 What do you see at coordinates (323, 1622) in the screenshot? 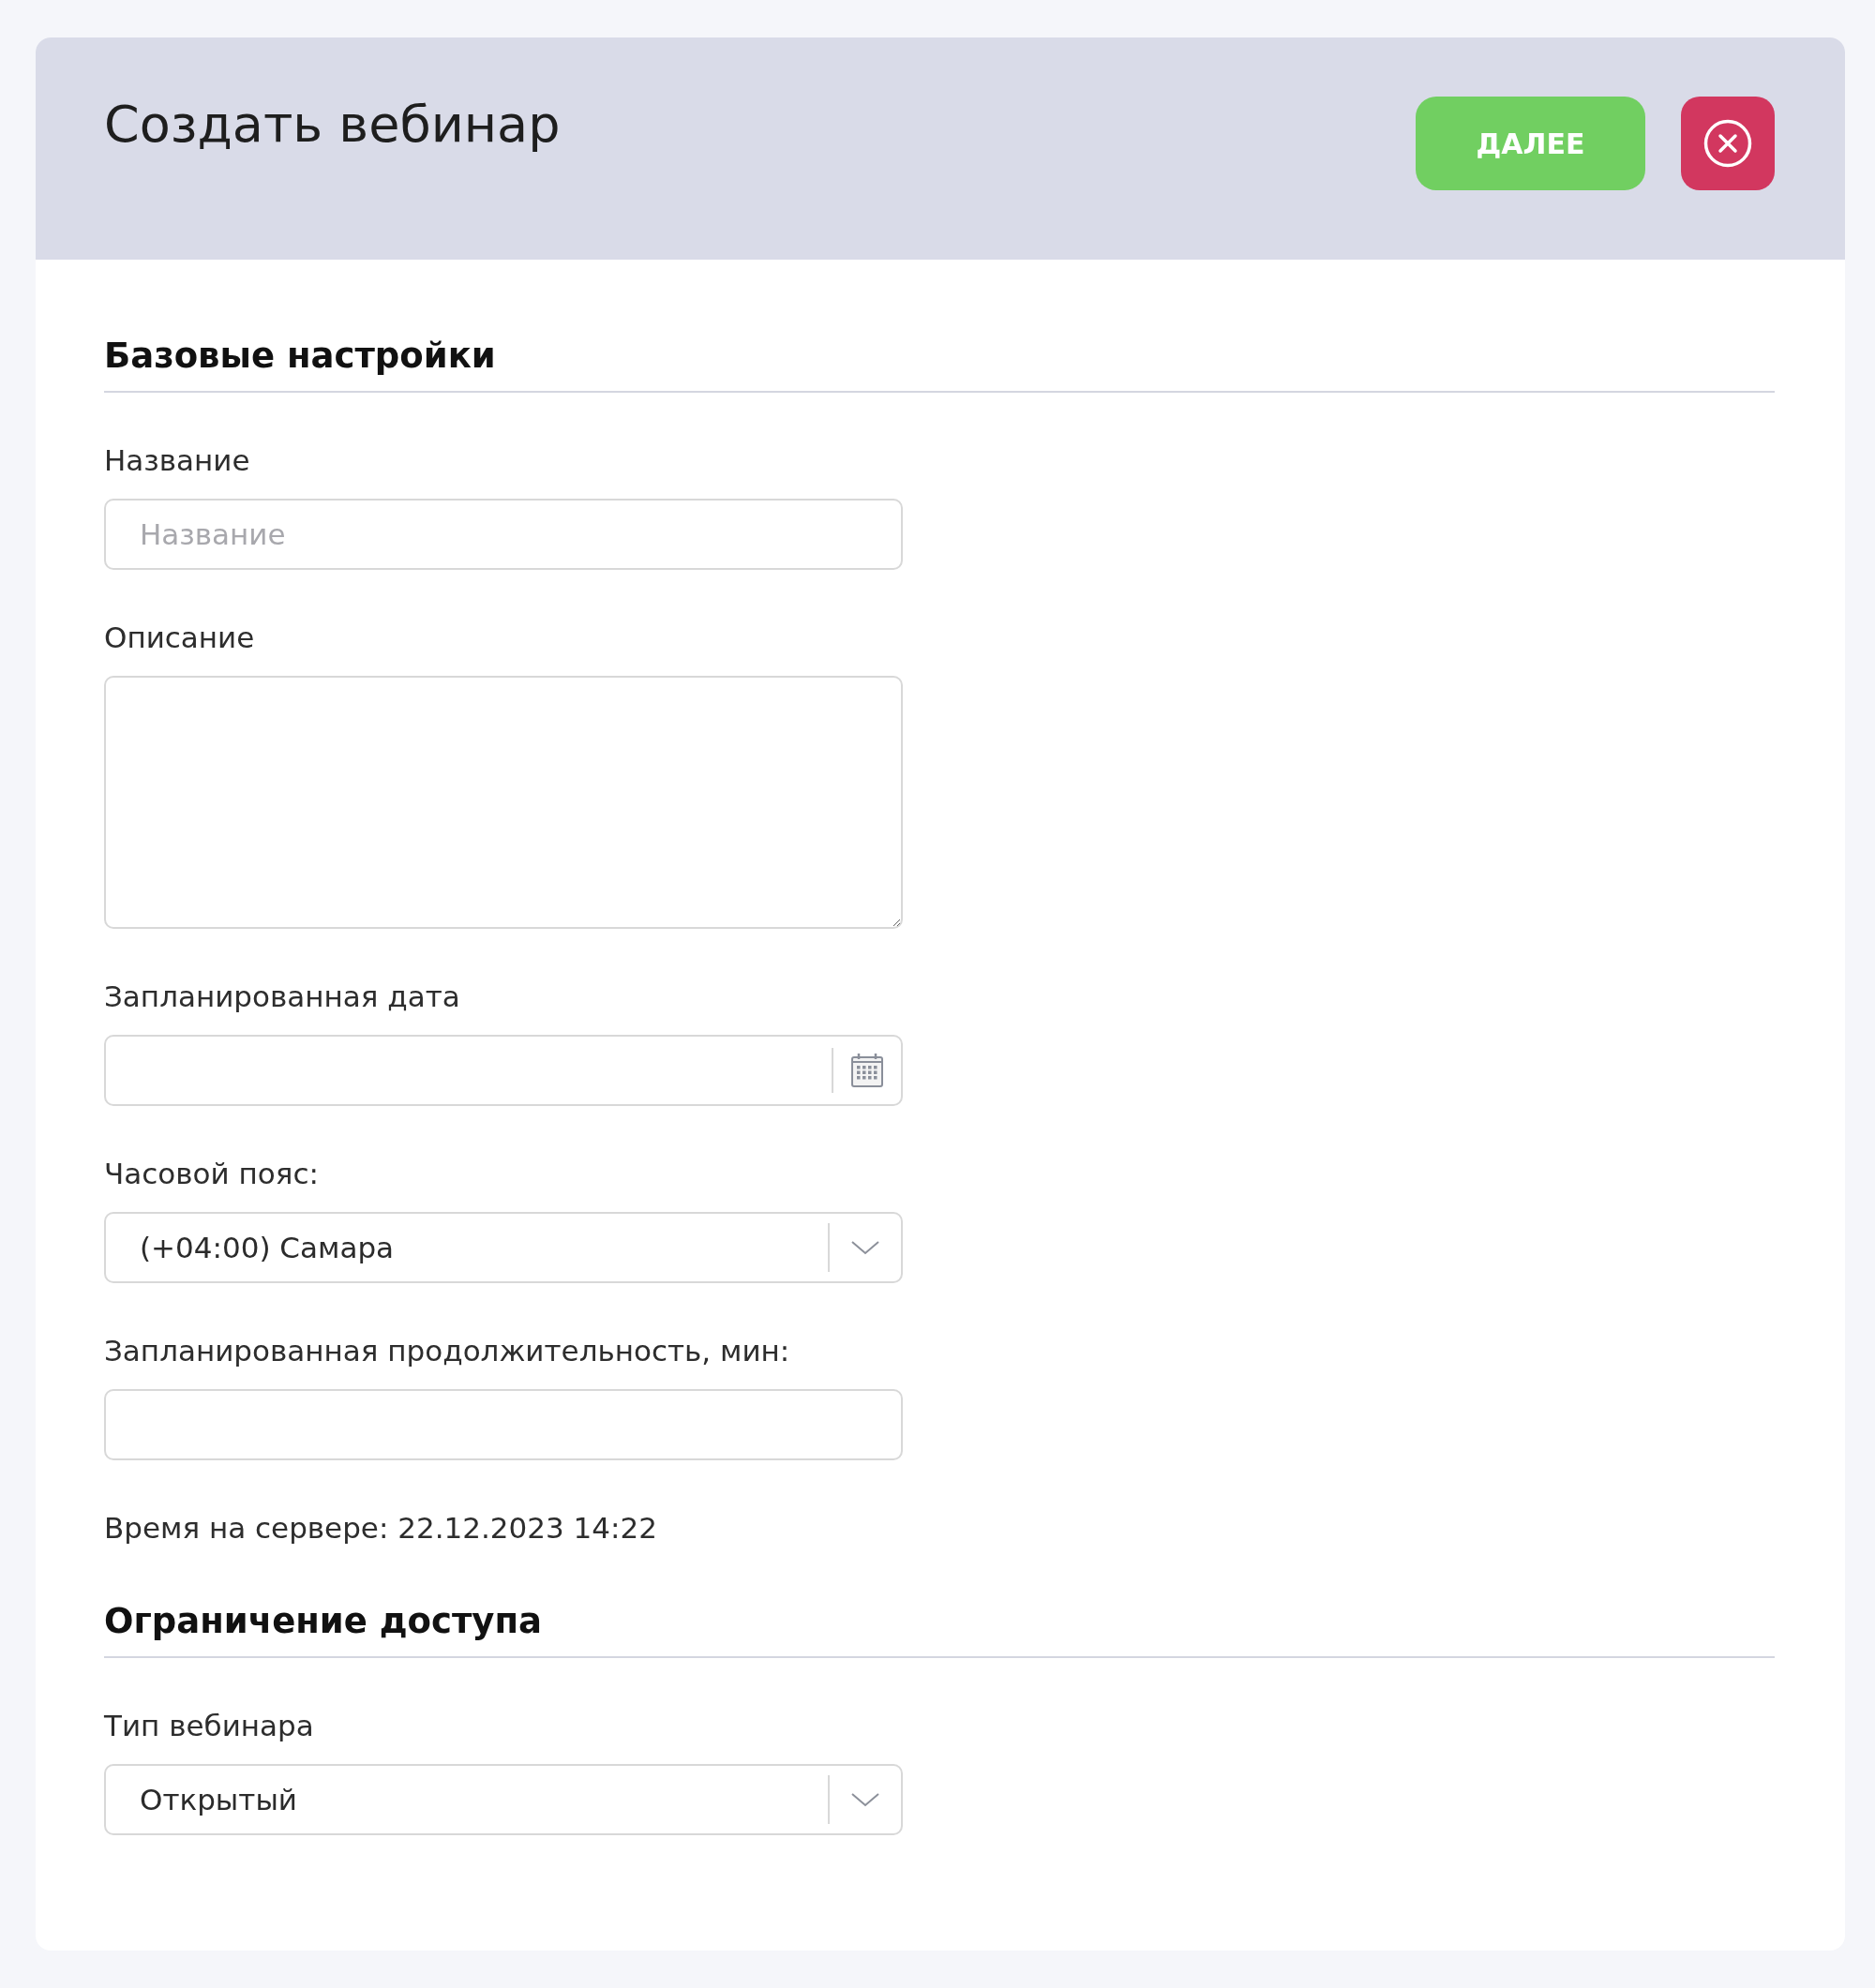
I see `section-heading: Ограничение доступа` at bounding box center [323, 1622].